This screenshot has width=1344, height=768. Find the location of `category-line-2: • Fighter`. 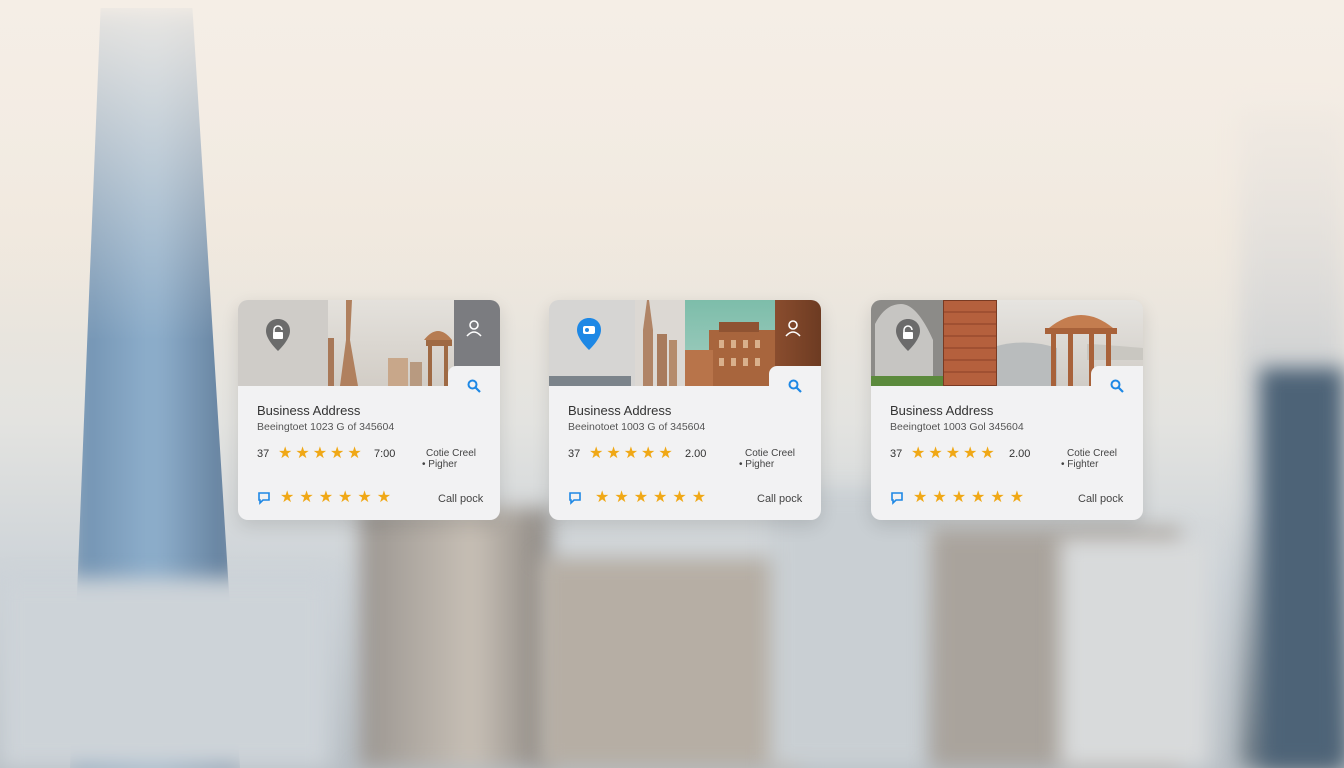

category-line-2: • Fighter is located at coordinates (1080, 464).